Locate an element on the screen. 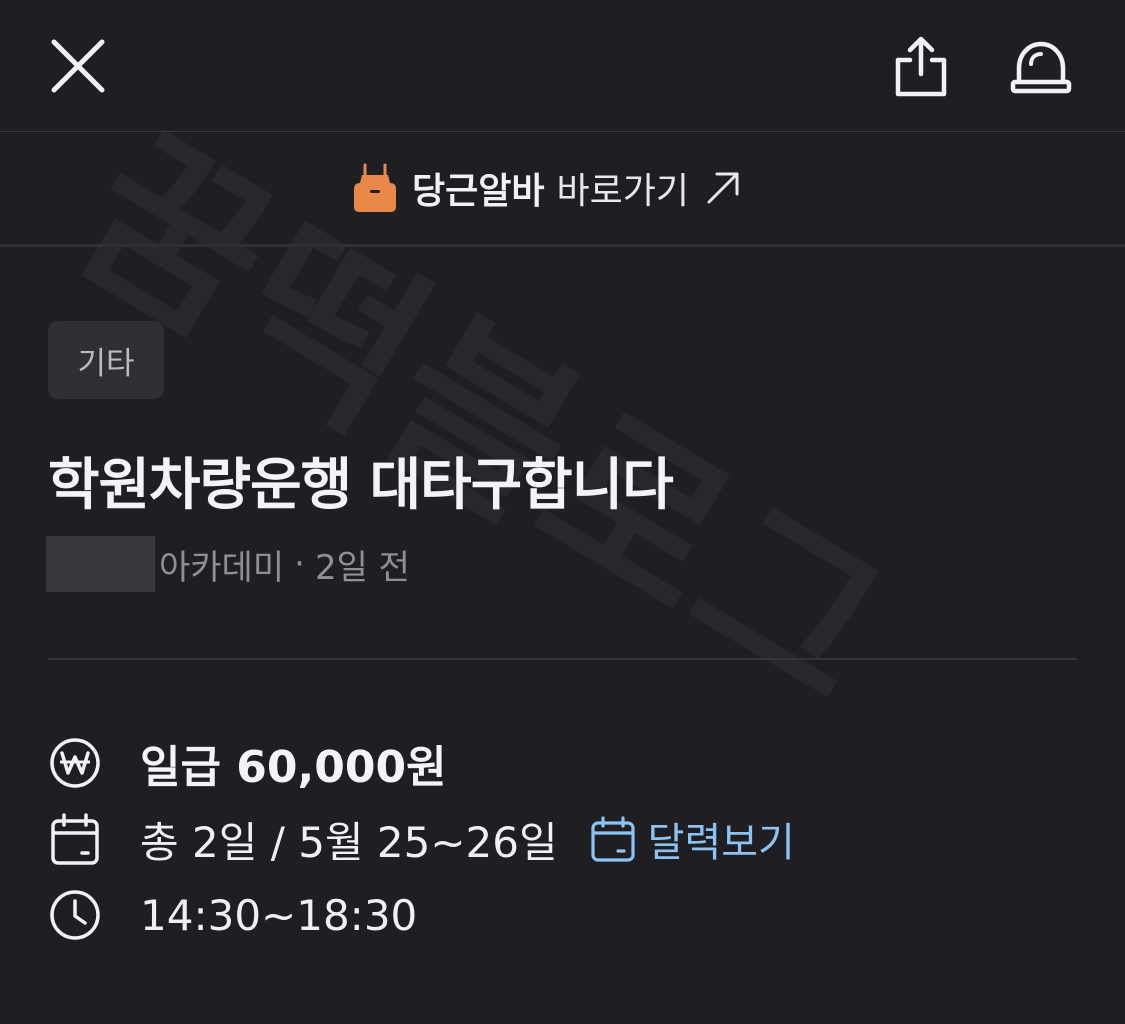 The width and height of the screenshot is (1125, 1024). wage-row: 일급 60,000원 is located at coordinates (247, 764).